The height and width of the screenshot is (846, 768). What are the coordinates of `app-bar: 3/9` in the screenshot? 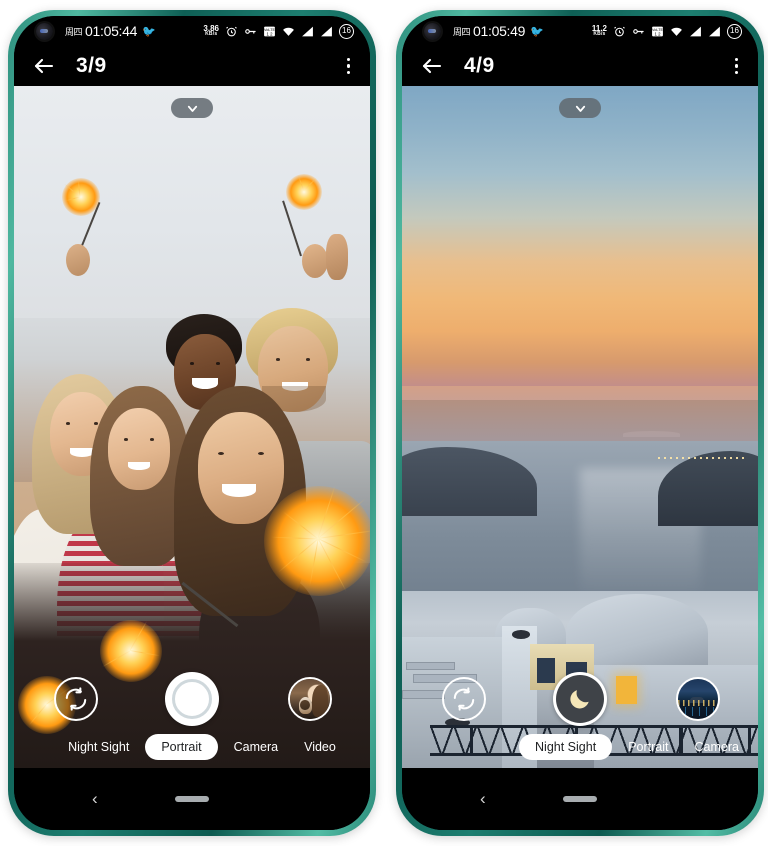 It's located at (192, 66).